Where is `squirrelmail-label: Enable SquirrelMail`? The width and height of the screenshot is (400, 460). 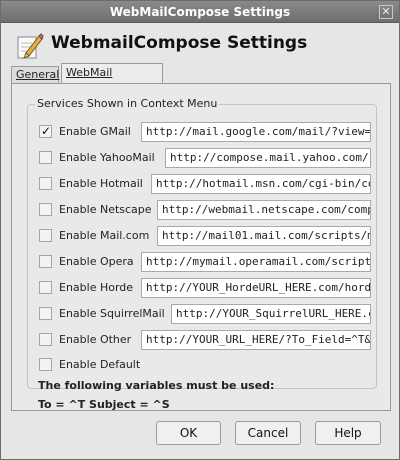
squirrelmail-label: Enable SquirrelMail is located at coordinates (112, 313).